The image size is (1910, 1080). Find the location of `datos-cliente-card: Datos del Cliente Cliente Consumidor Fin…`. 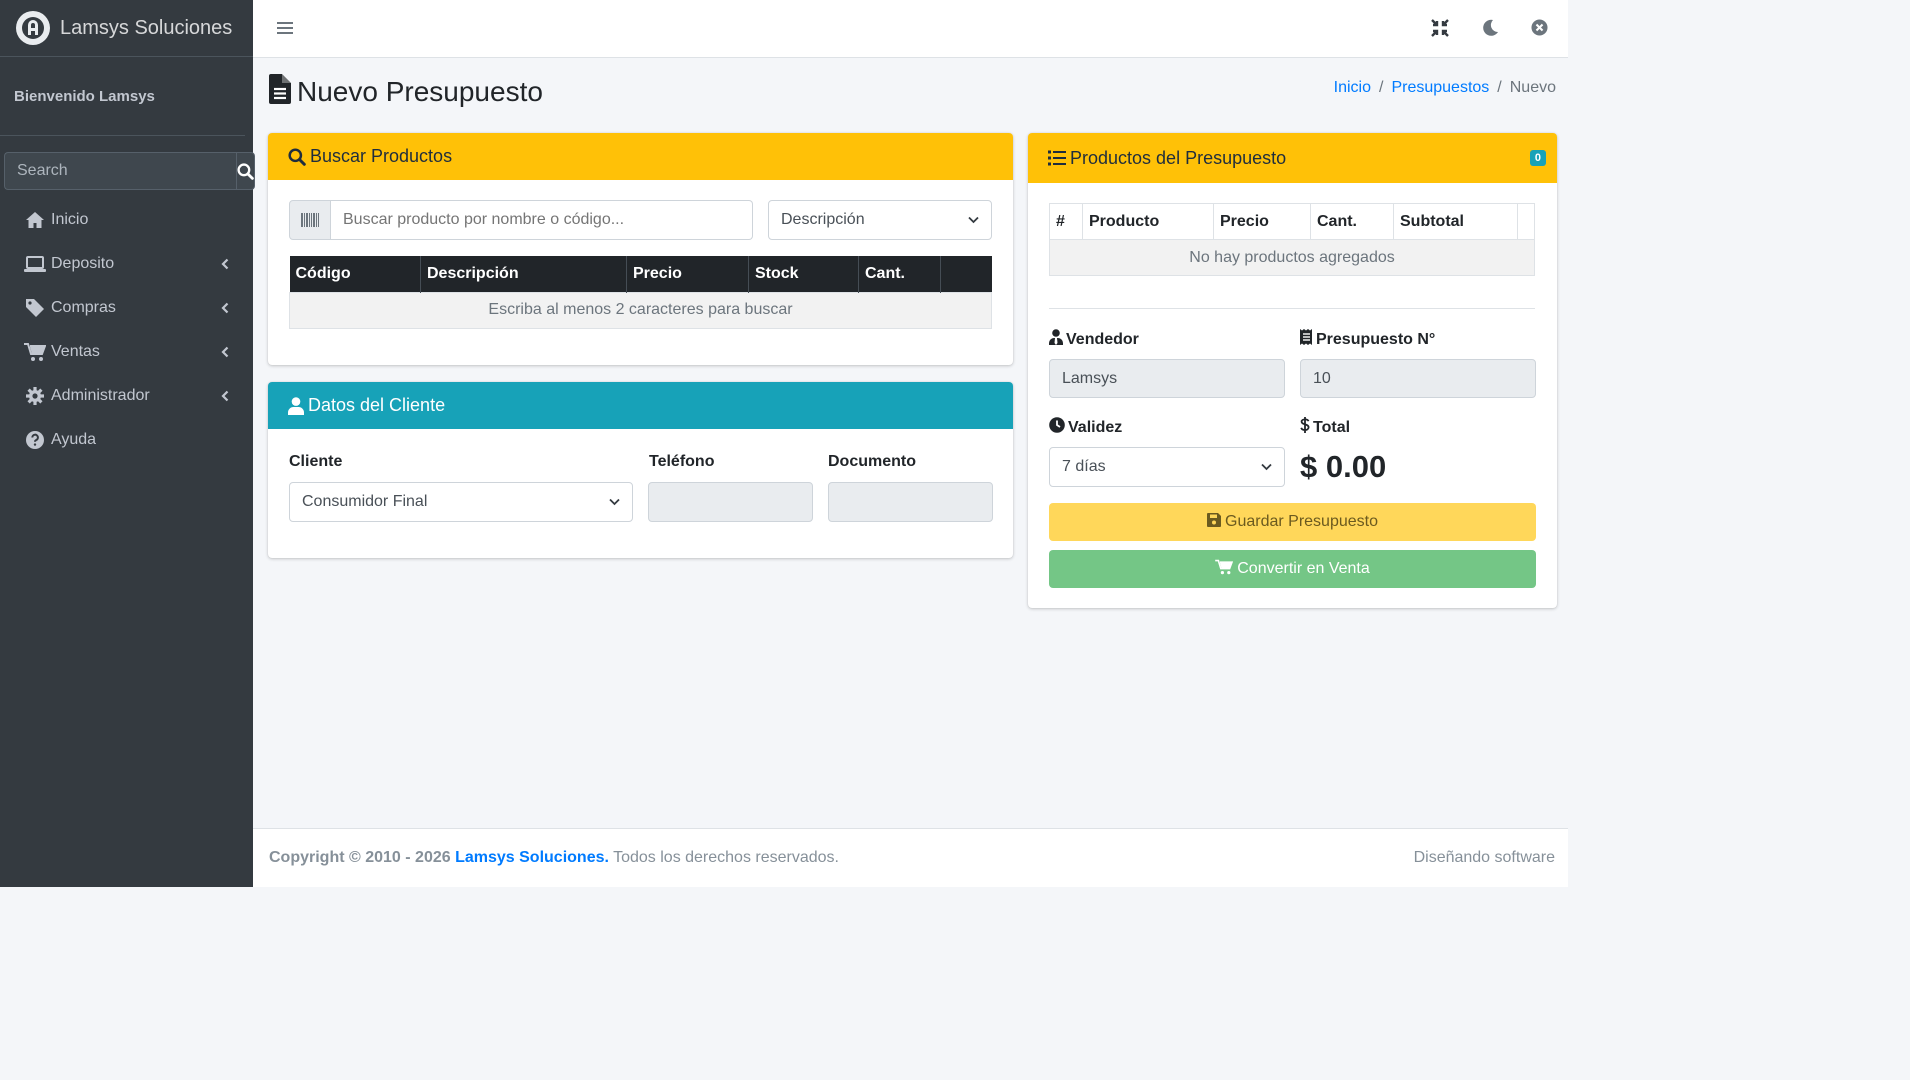

datos-cliente-card: Datos del Cliente Cliente Consumidor Fin… is located at coordinates (640, 470).